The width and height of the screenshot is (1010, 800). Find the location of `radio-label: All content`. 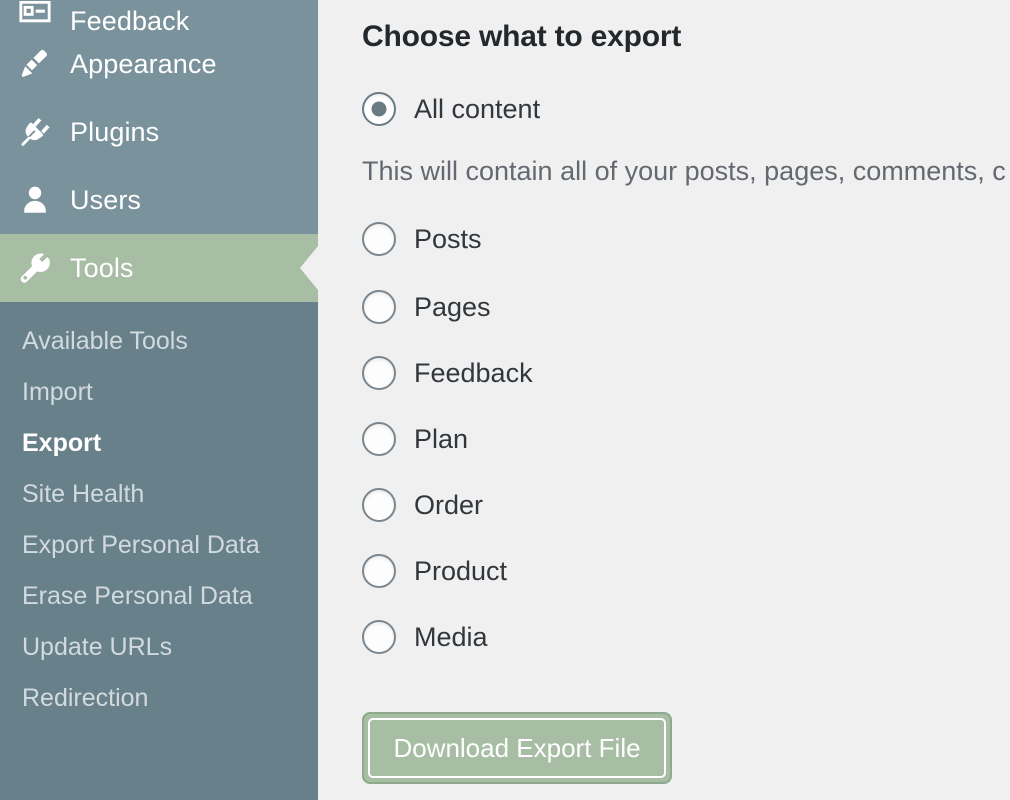

radio-label: All content is located at coordinates (477, 108).